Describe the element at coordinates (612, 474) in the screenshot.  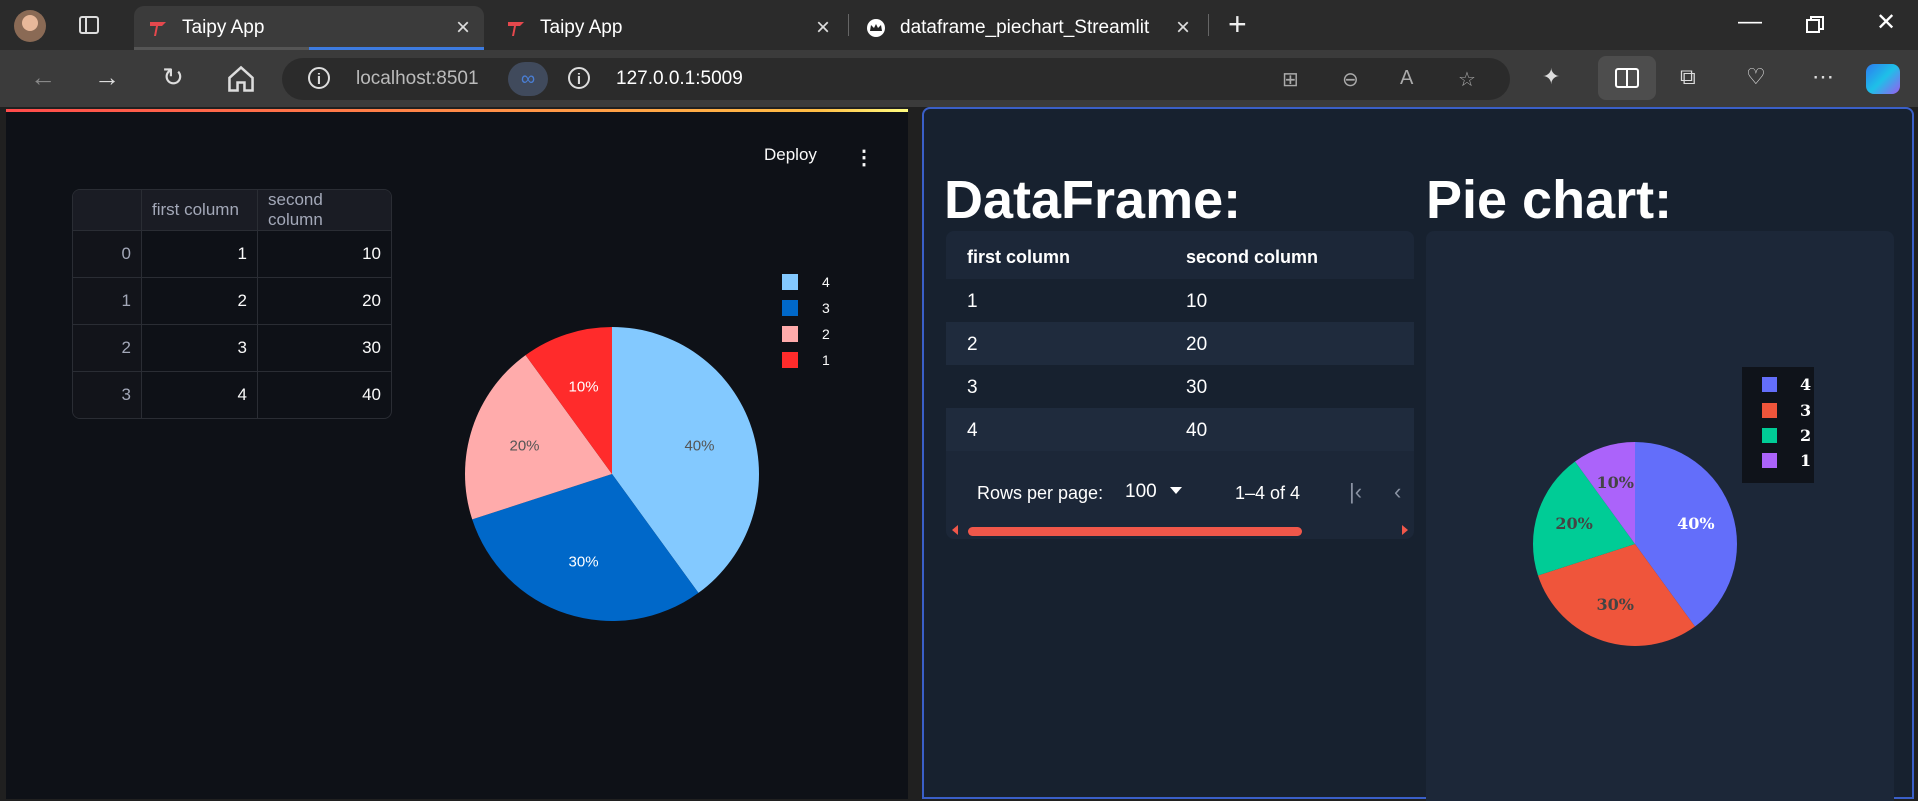
I see `streamlit-pie-chart: 40% 30% 20% 10%` at that location.